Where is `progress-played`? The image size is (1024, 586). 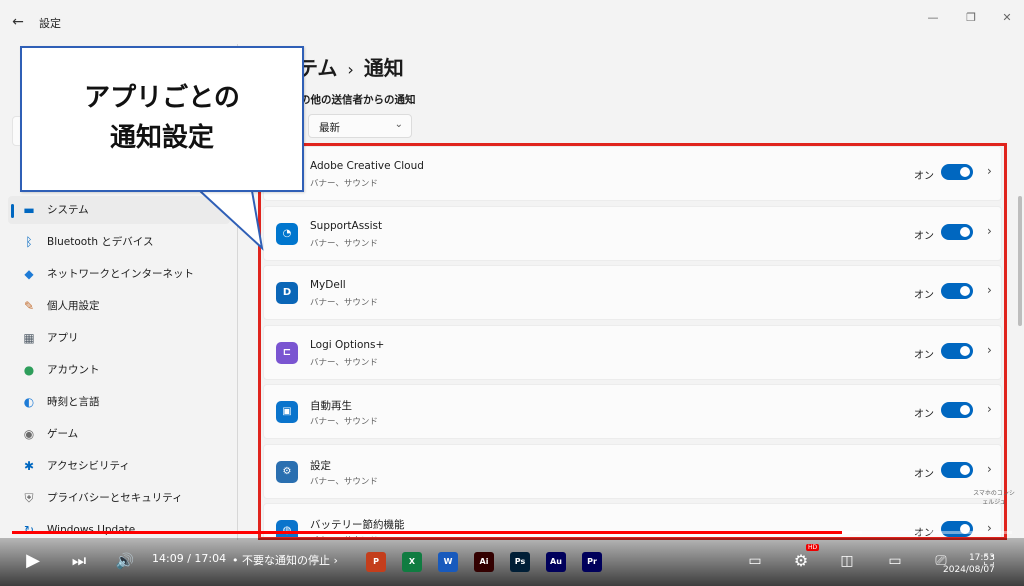 progress-played is located at coordinates (427, 532).